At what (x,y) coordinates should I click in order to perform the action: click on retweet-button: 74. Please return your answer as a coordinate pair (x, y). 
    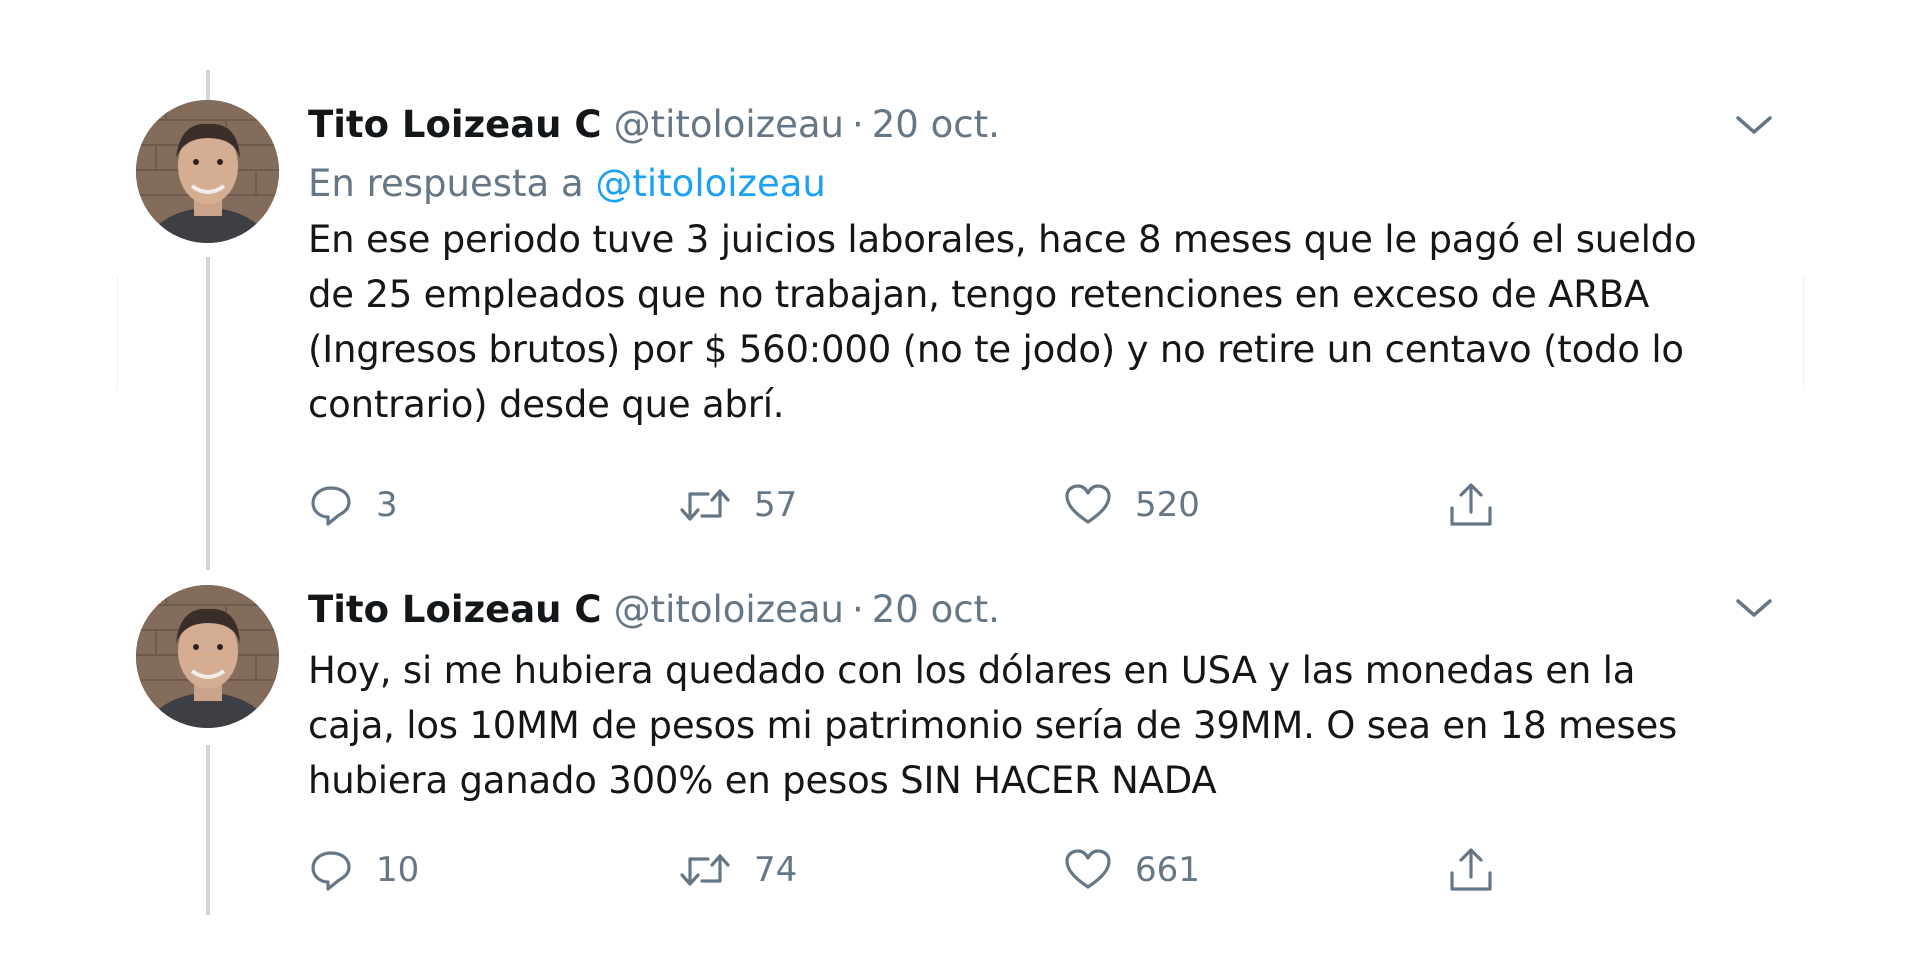
    Looking at the image, I should click on (737, 870).